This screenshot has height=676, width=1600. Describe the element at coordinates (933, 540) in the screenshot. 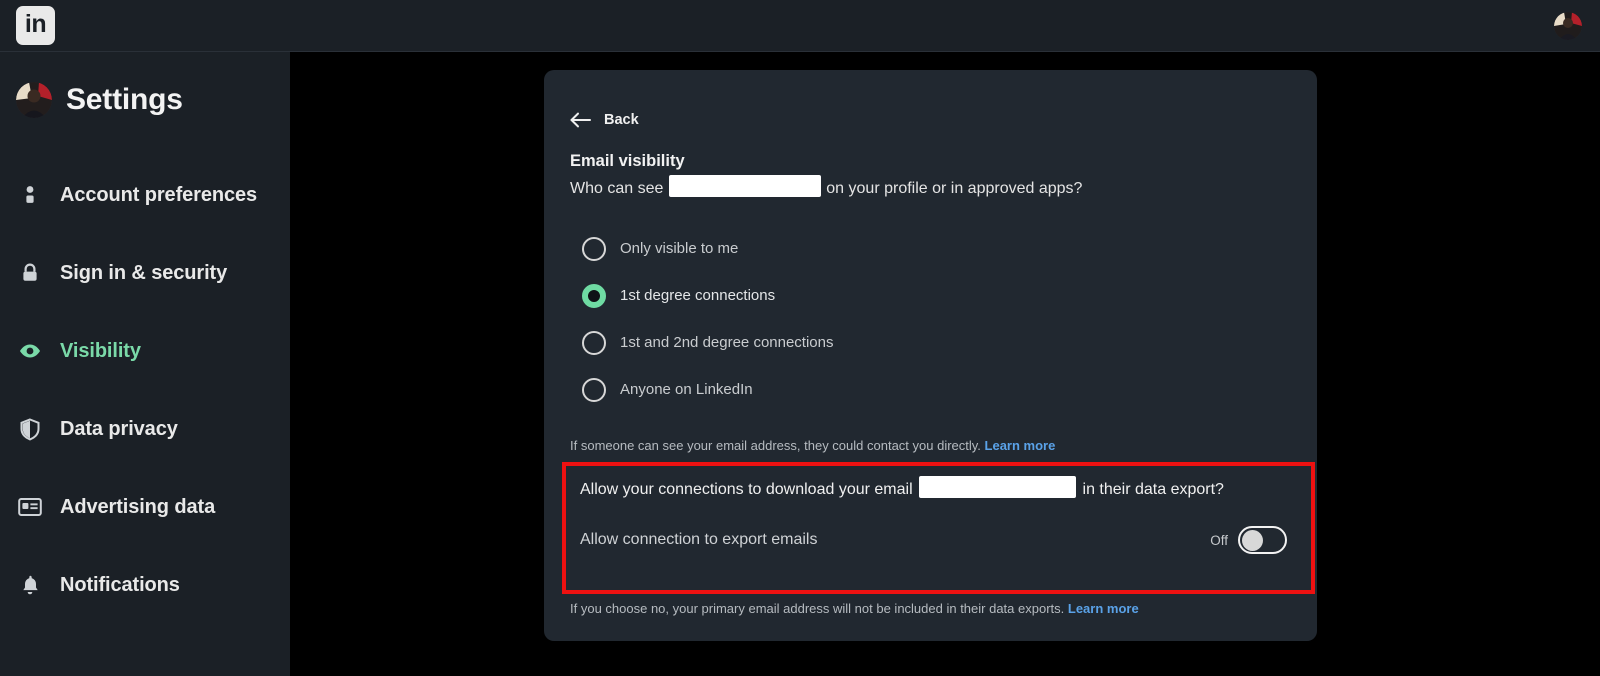

I see `export-toggle-row: Allow connection to export emails Off` at that location.